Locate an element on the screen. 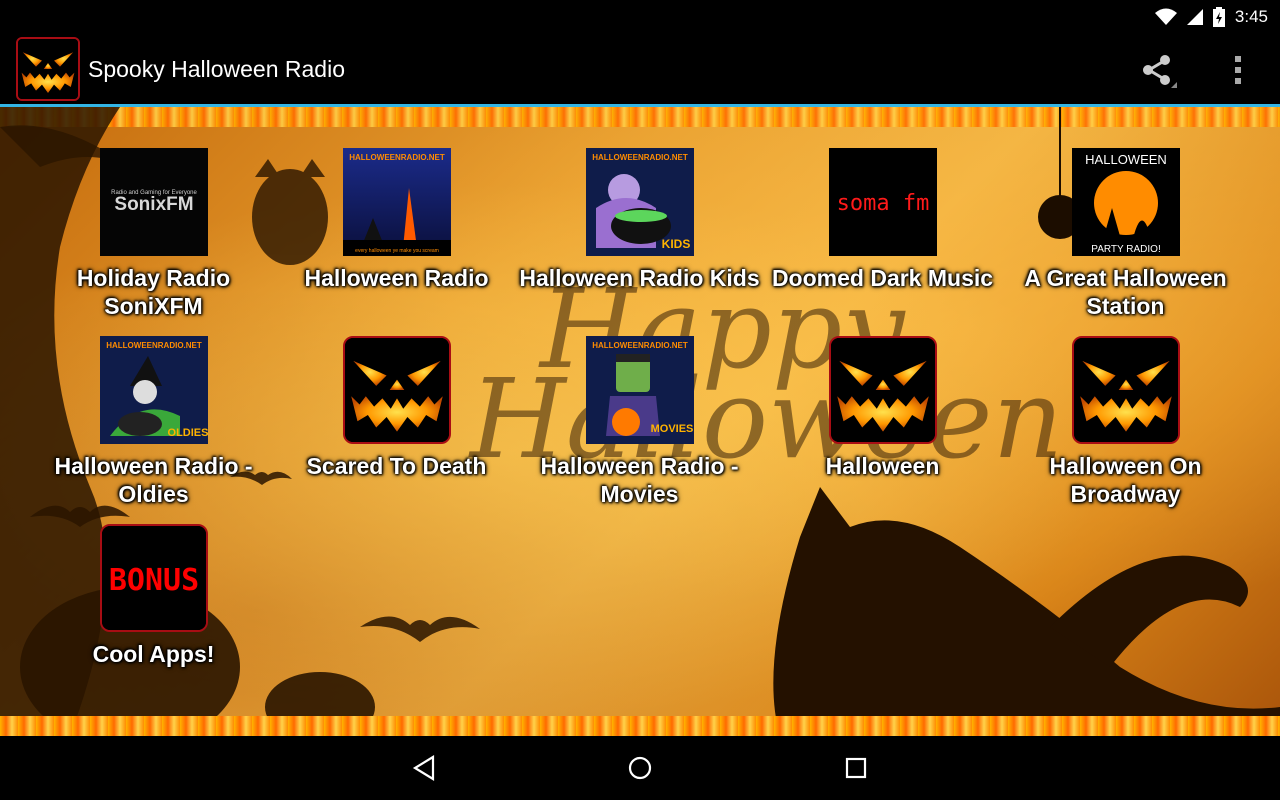 This screenshot has width=1280, height=800. home-button is located at coordinates (640, 768).